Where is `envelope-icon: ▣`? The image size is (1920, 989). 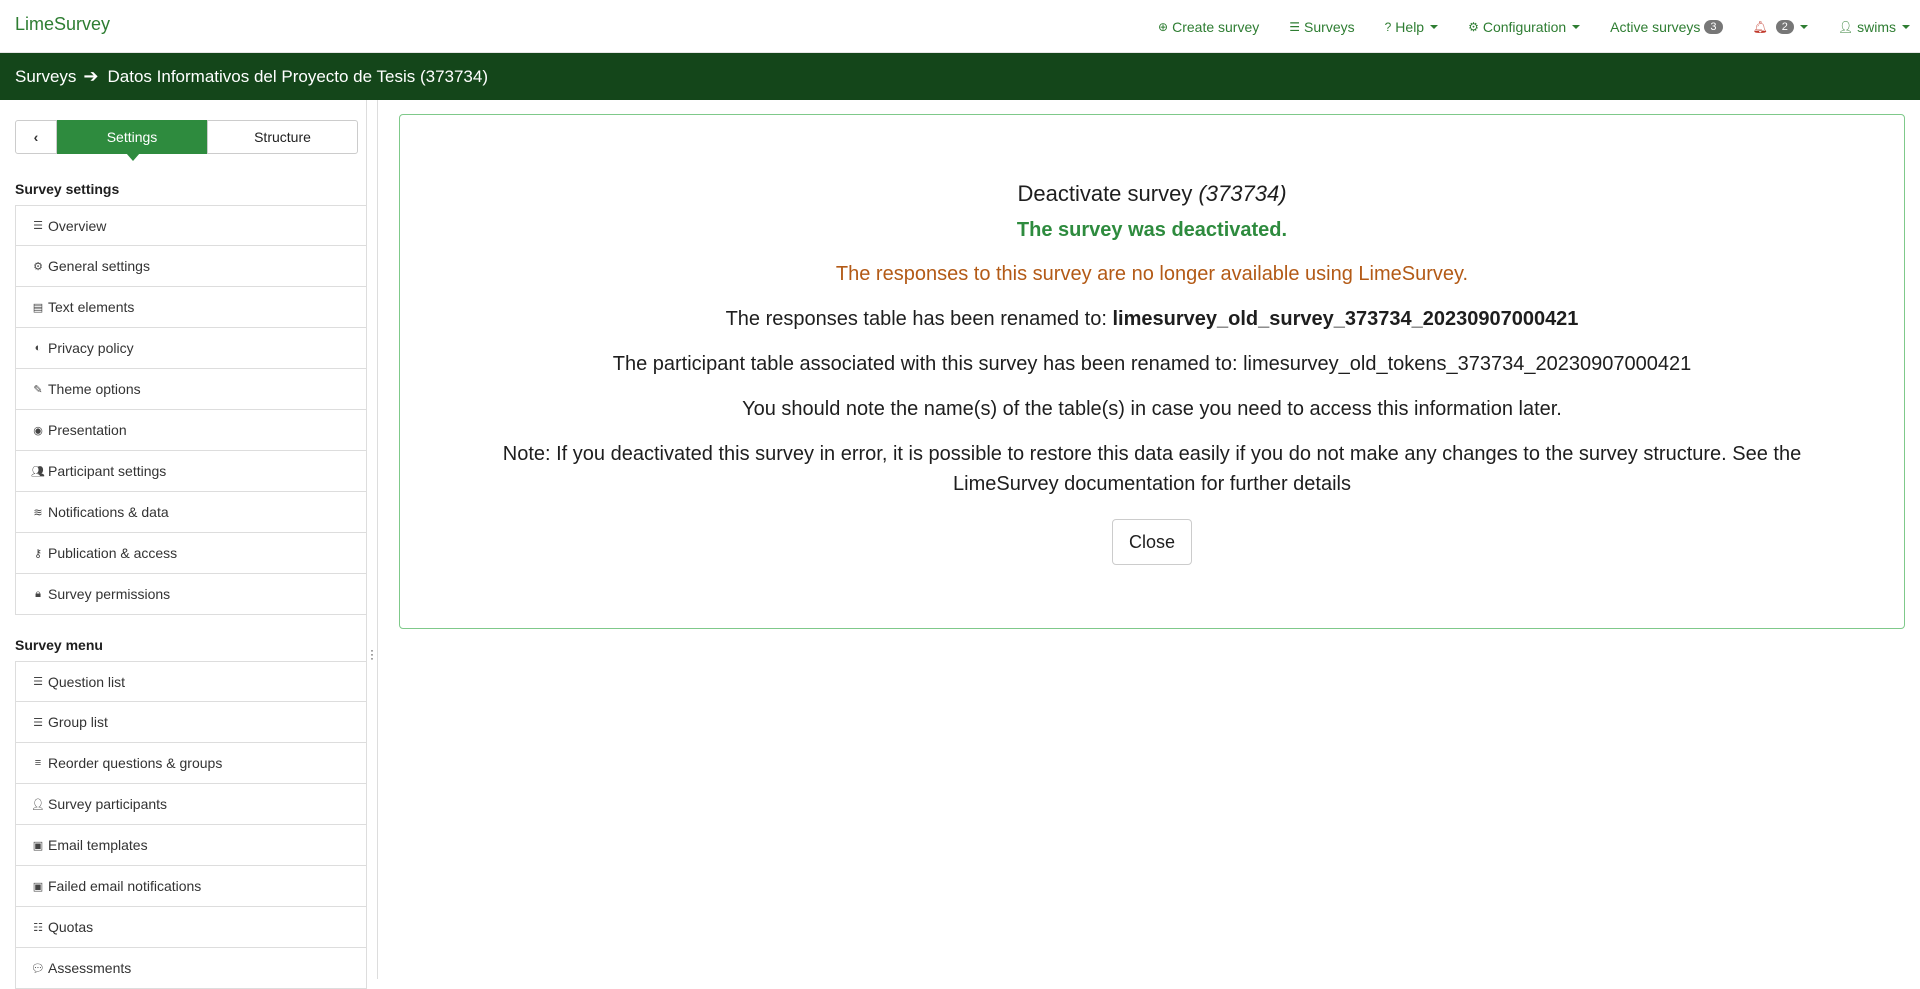
envelope-icon: ▣ is located at coordinates (38, 886).